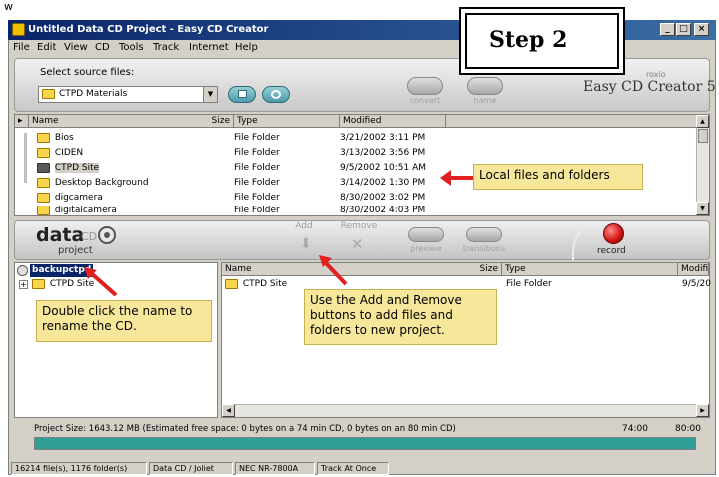  Describe the element at coordinates (611, 251) in the screenshot. I see `record-label: record` at that location.